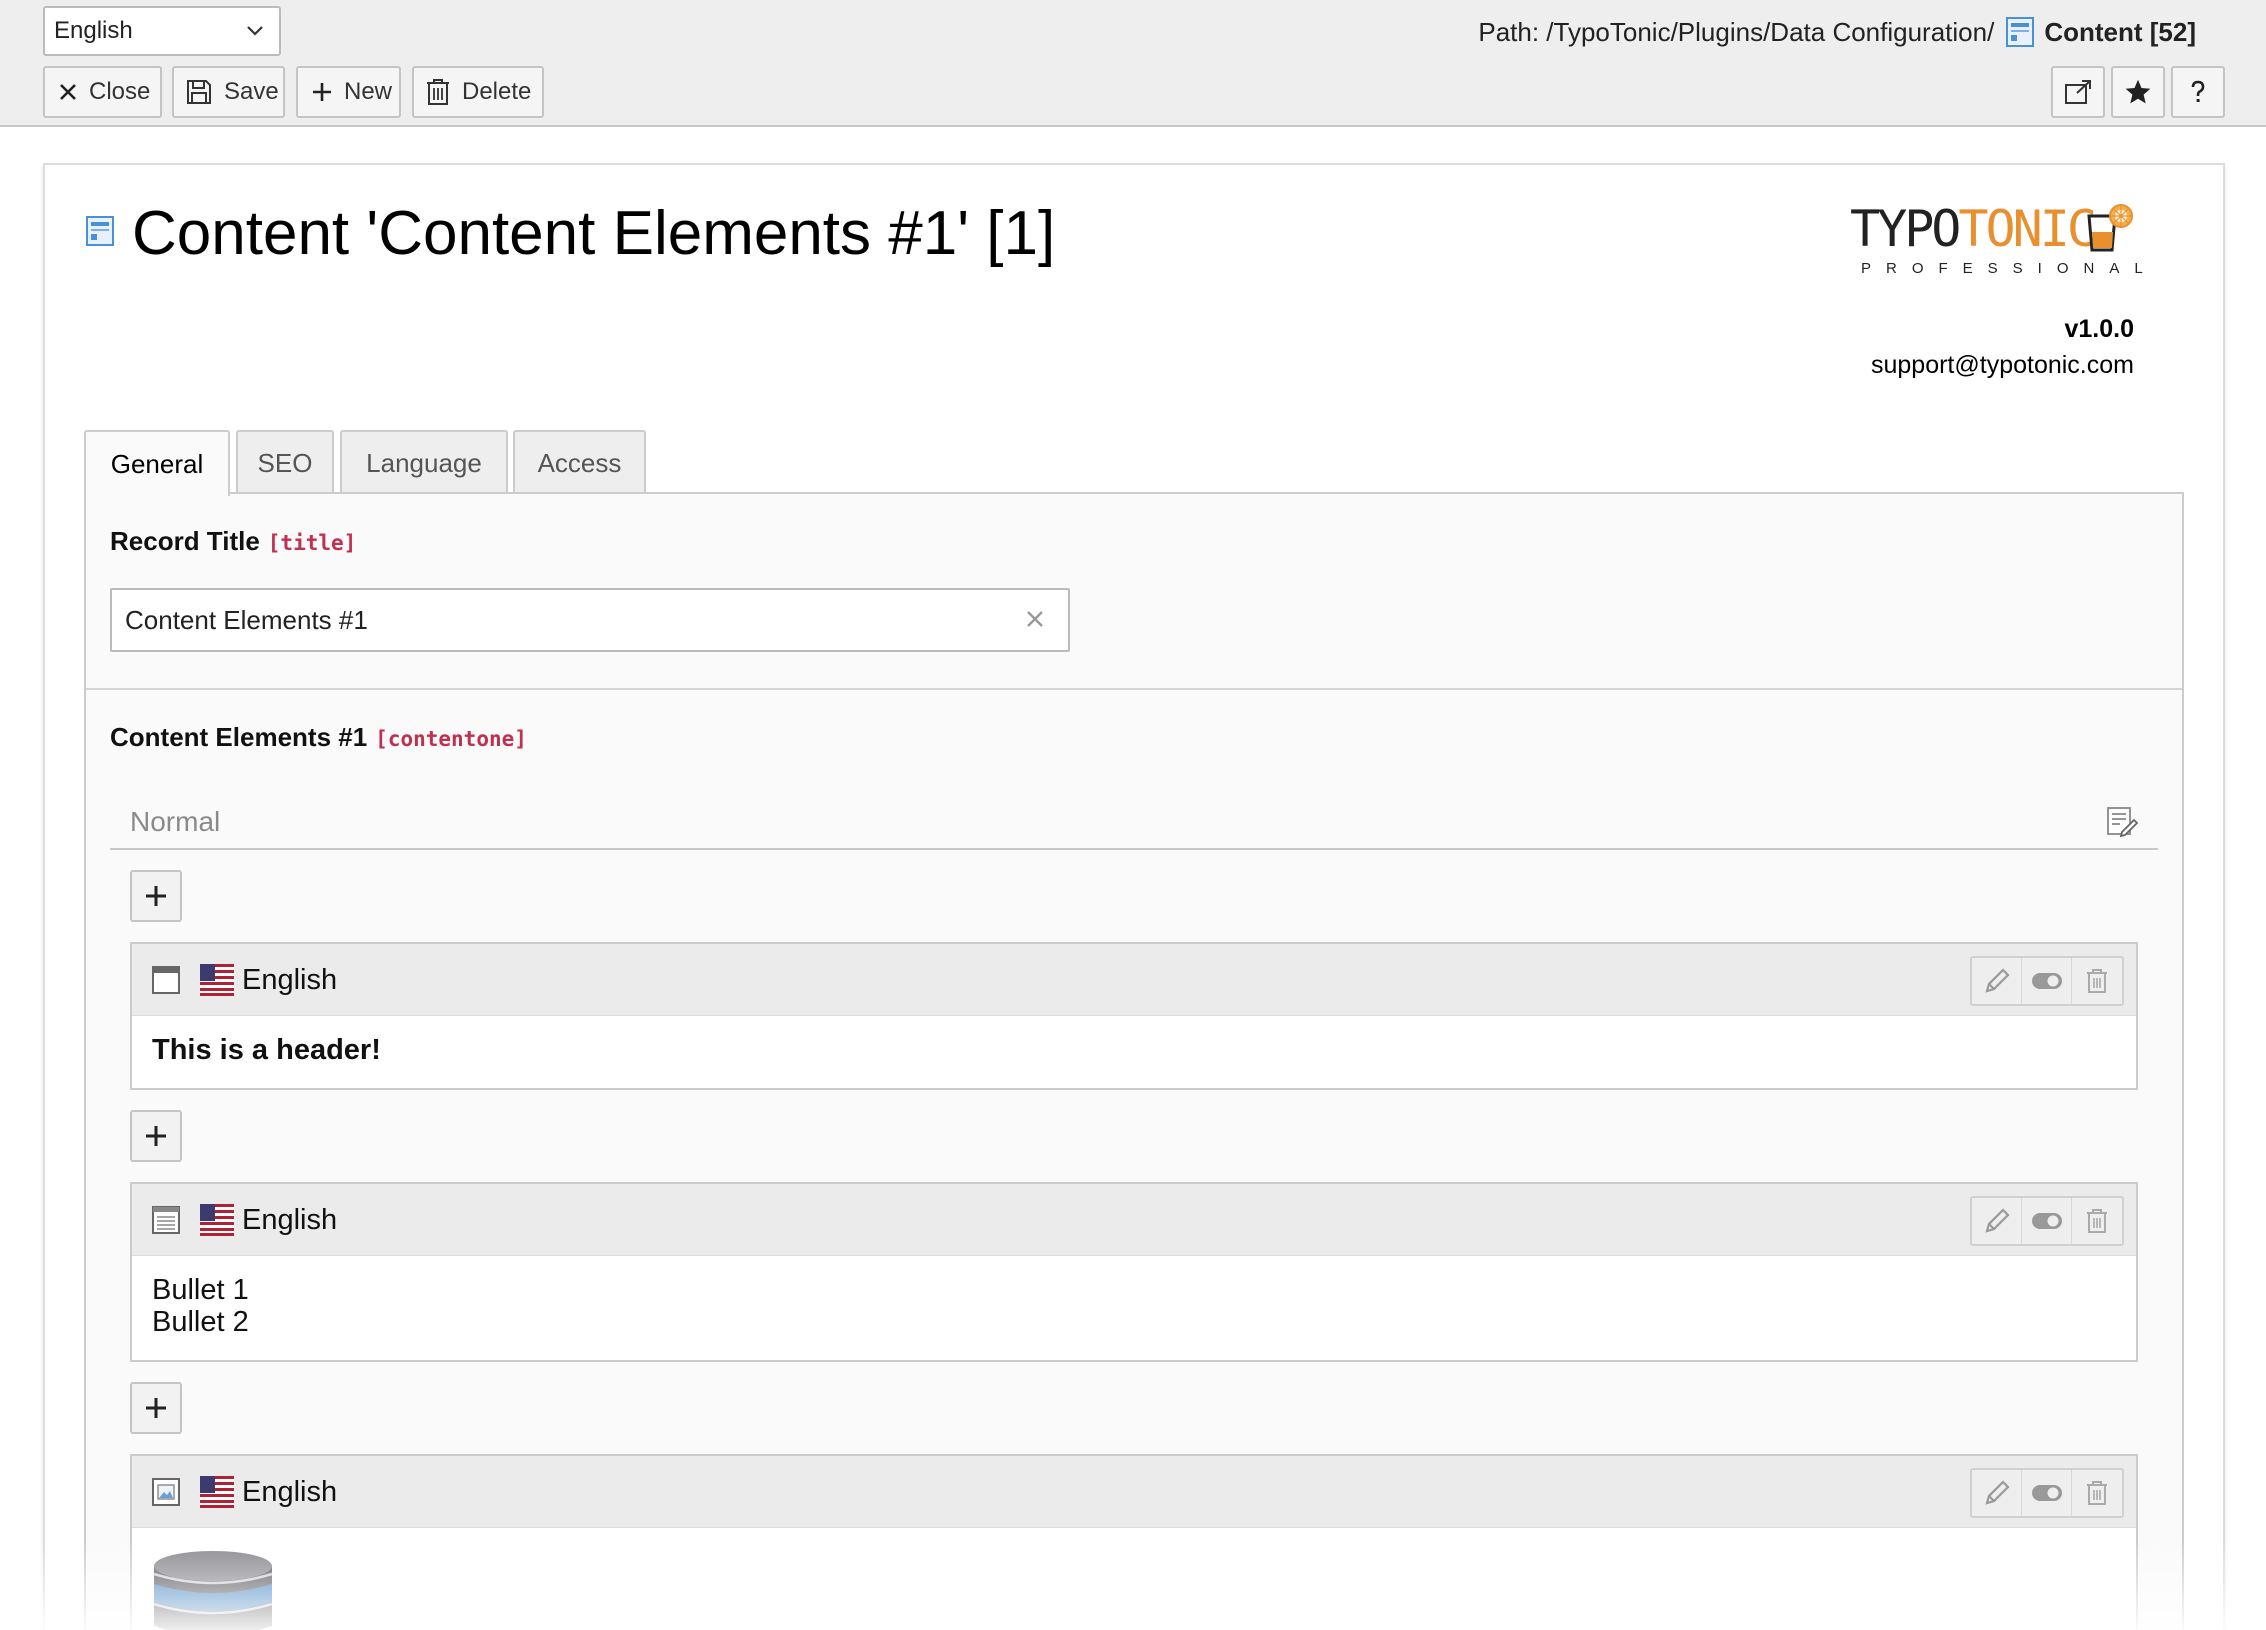 This screenshot has width=2266, height=1630. What do you see at coordinates (2002, 365) in the screenshot?
I see `support-email: support@typotonic.com` at bounding box center [2002, 365].